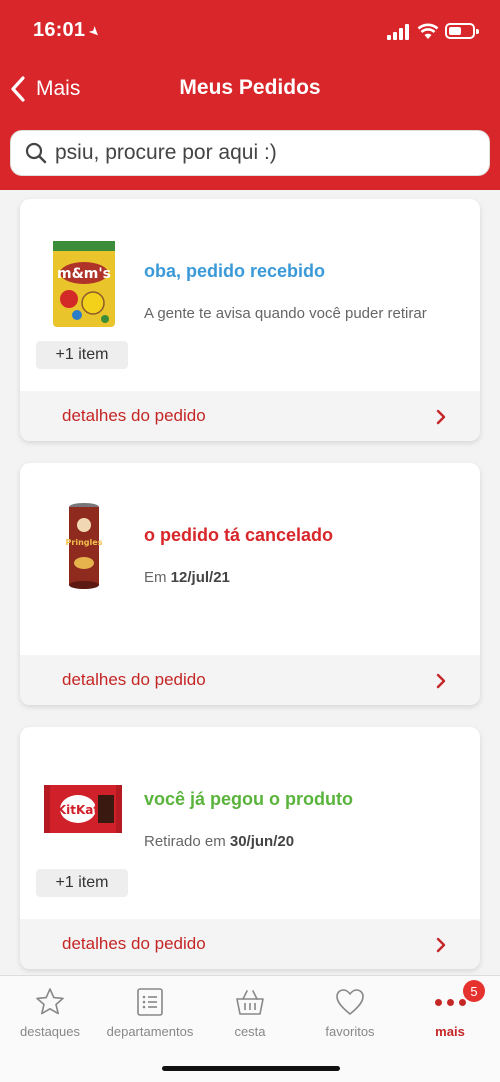 This screenshot has height=1082, width=500. What do you see at coordinates (78, 810) in the screenshot?
I see `svg-text: KitKat` at bounding box center [78, 810].